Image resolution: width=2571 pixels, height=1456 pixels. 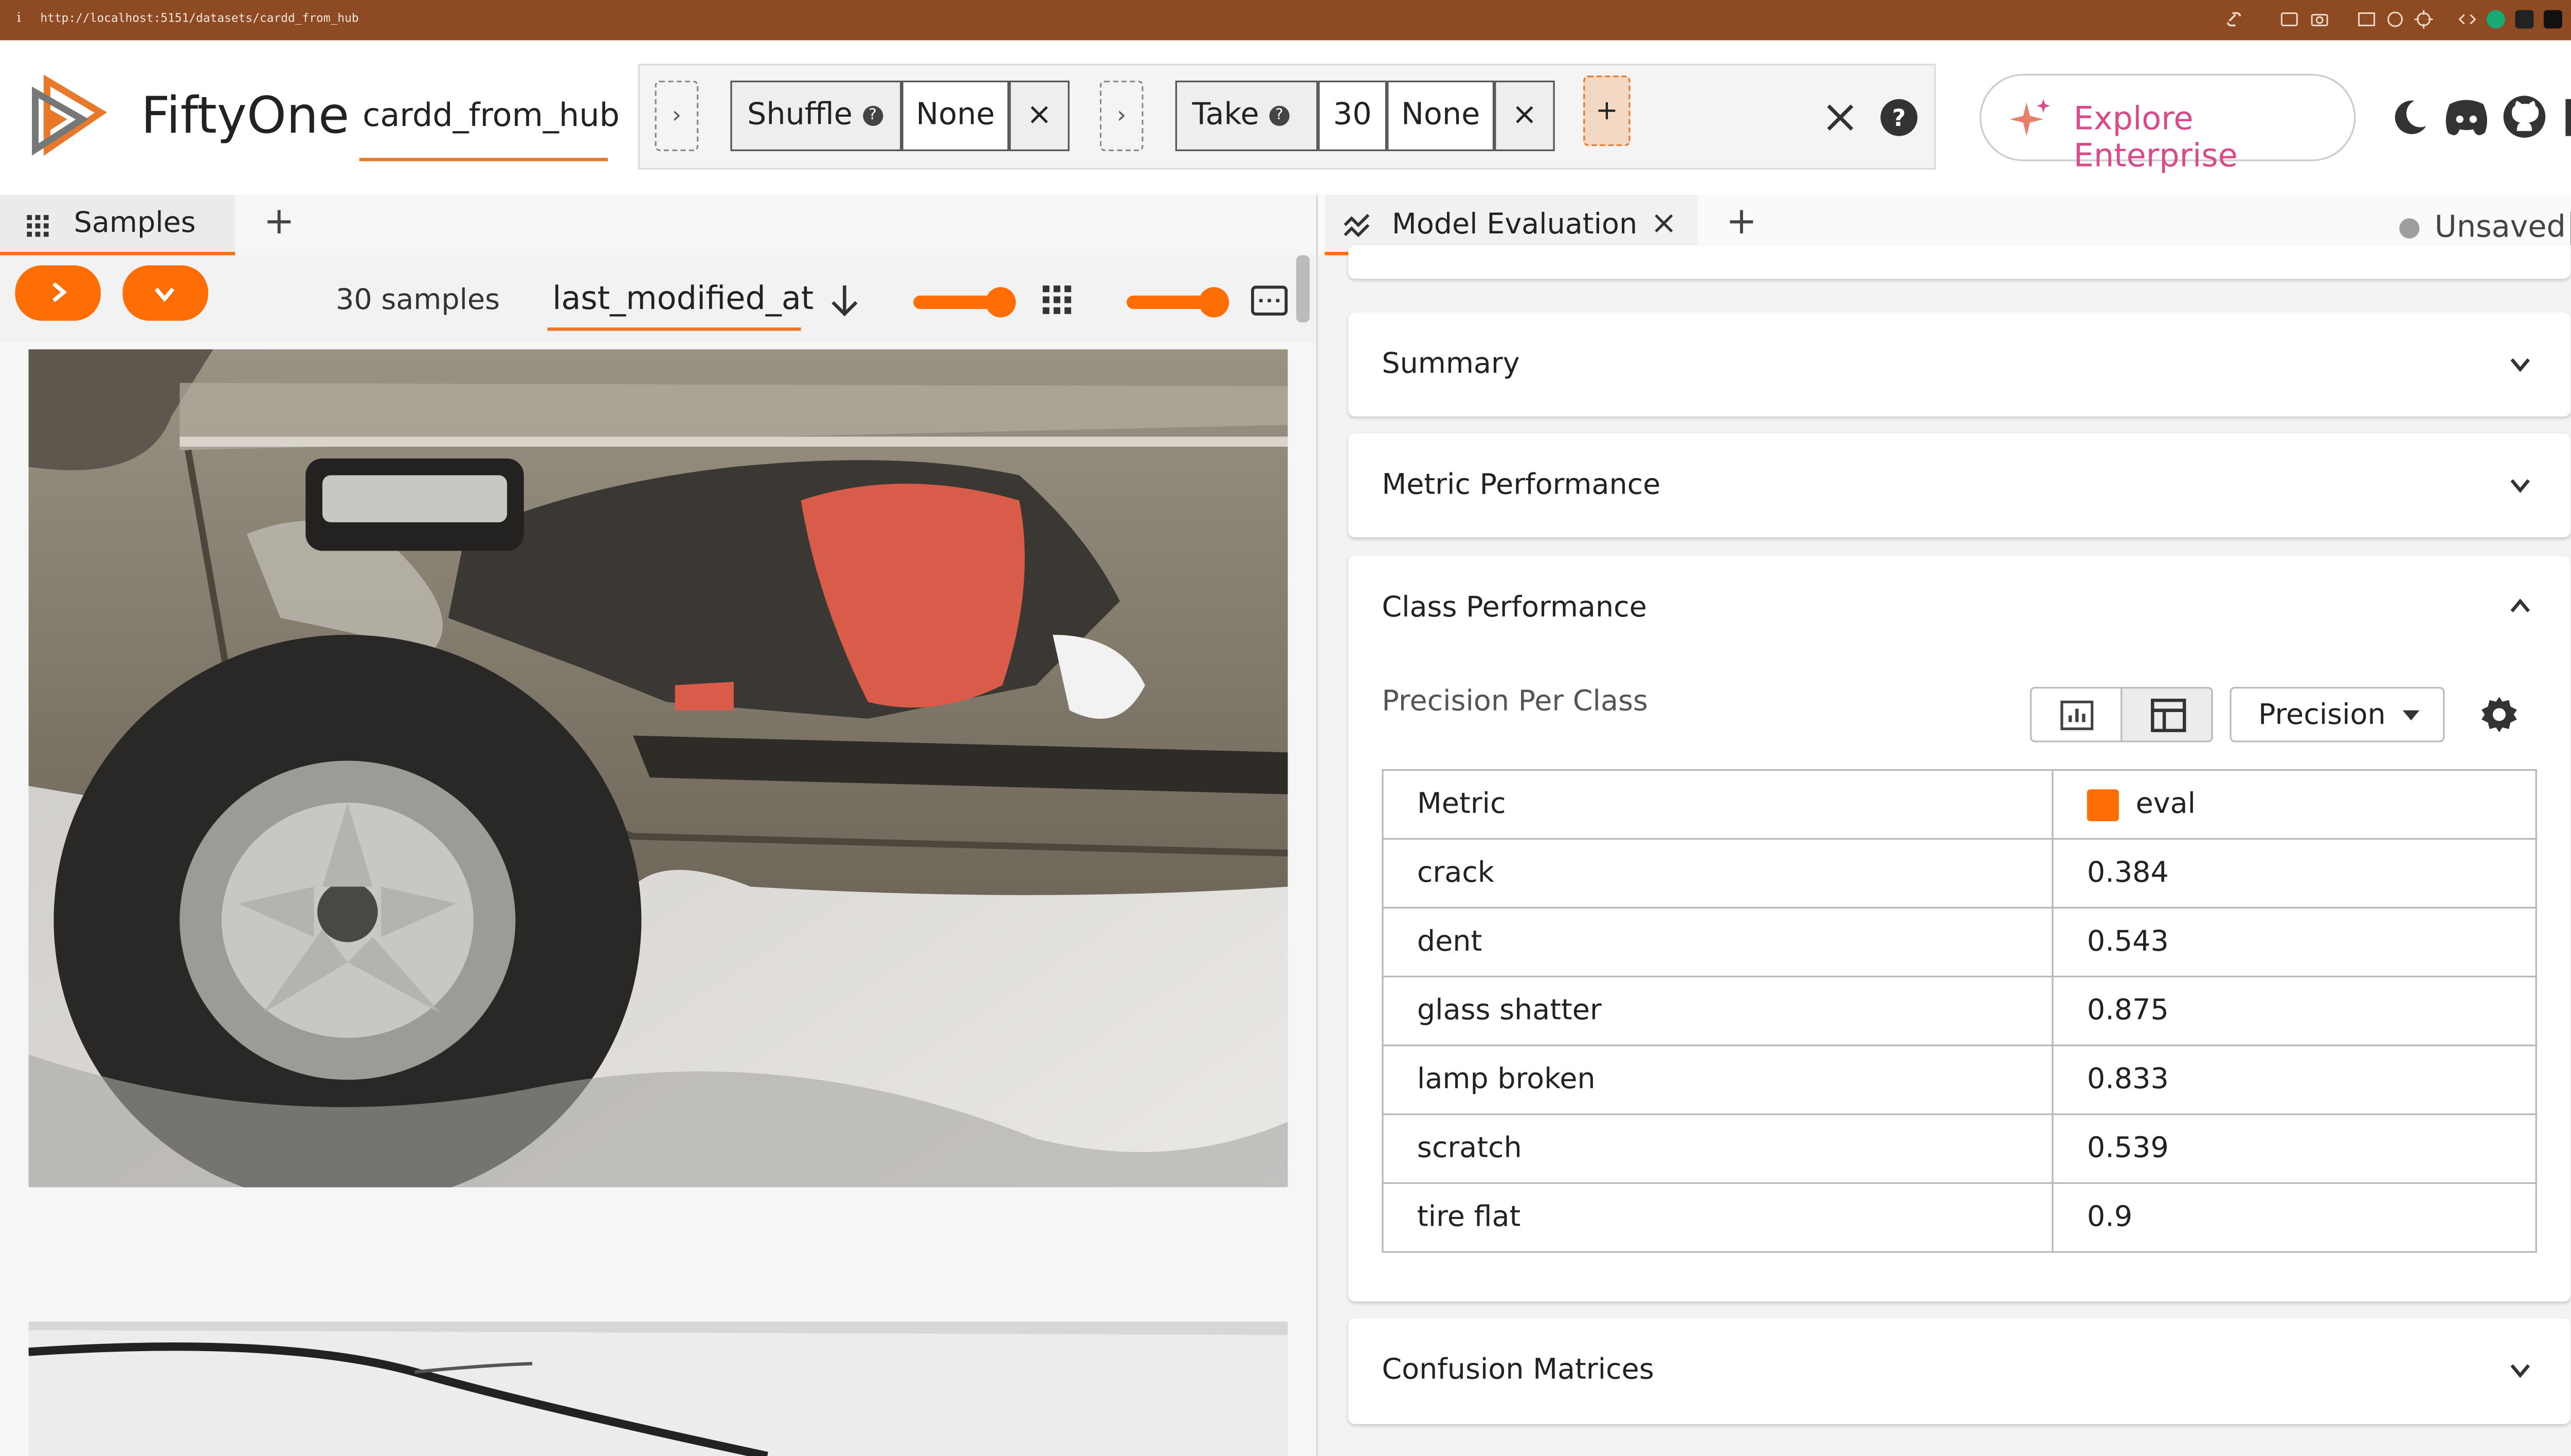 I want to click on series-label: eval, so click(x=2165, y=805).